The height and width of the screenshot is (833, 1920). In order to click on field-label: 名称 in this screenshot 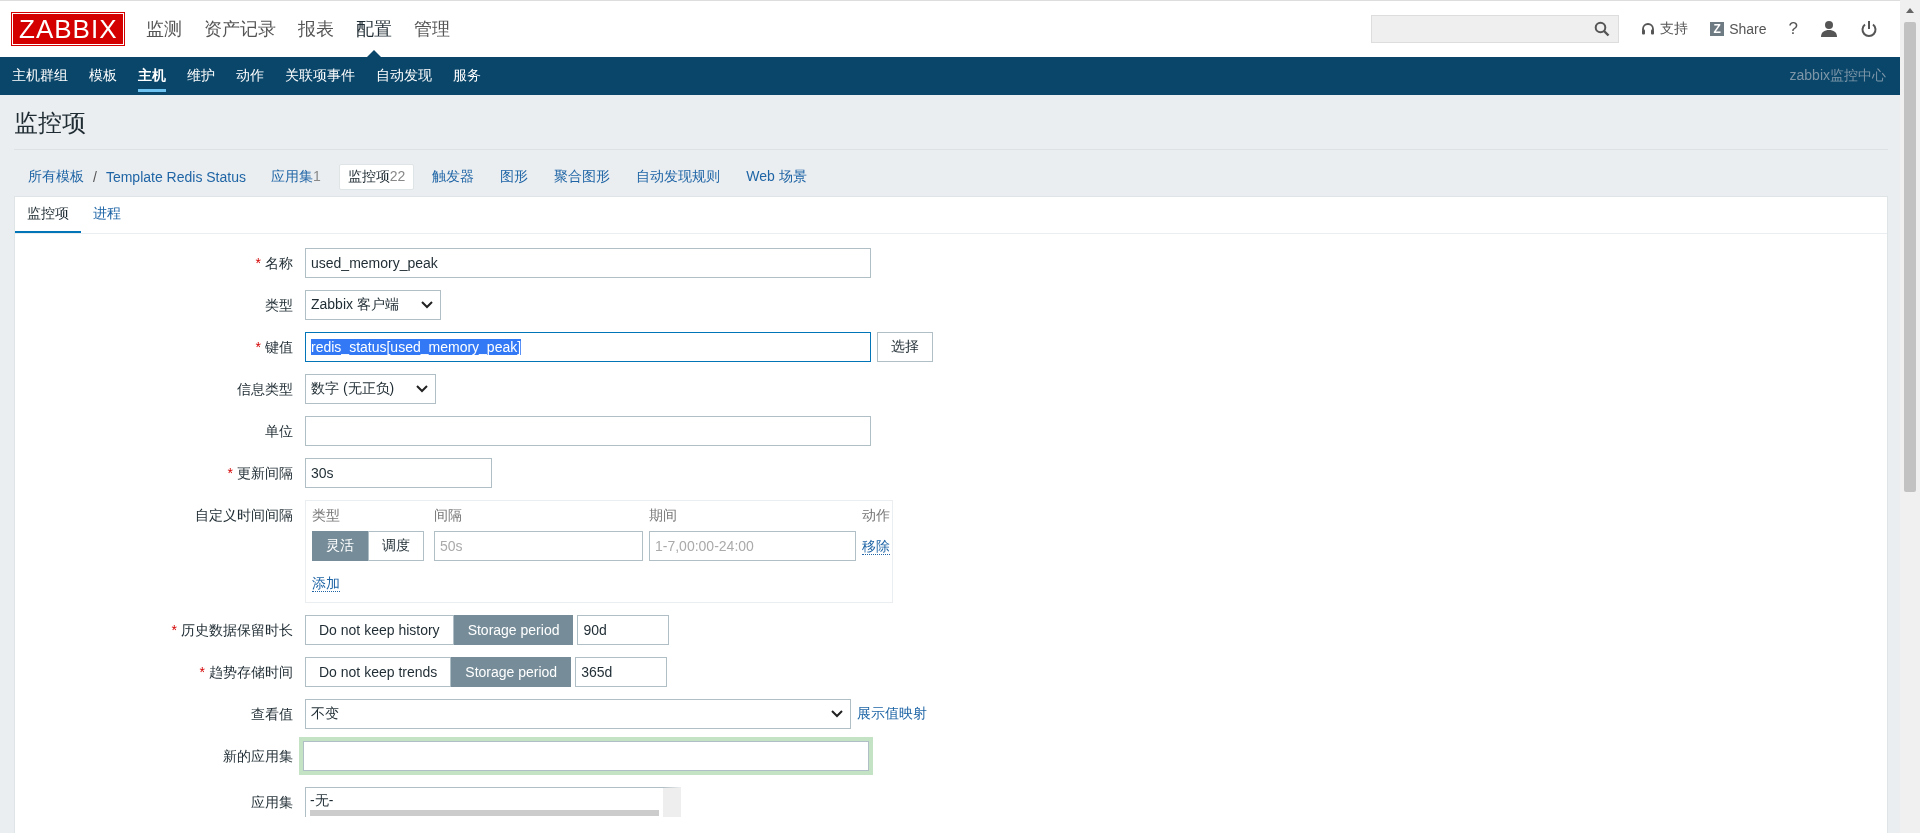, I will do `click(279, 263)`.